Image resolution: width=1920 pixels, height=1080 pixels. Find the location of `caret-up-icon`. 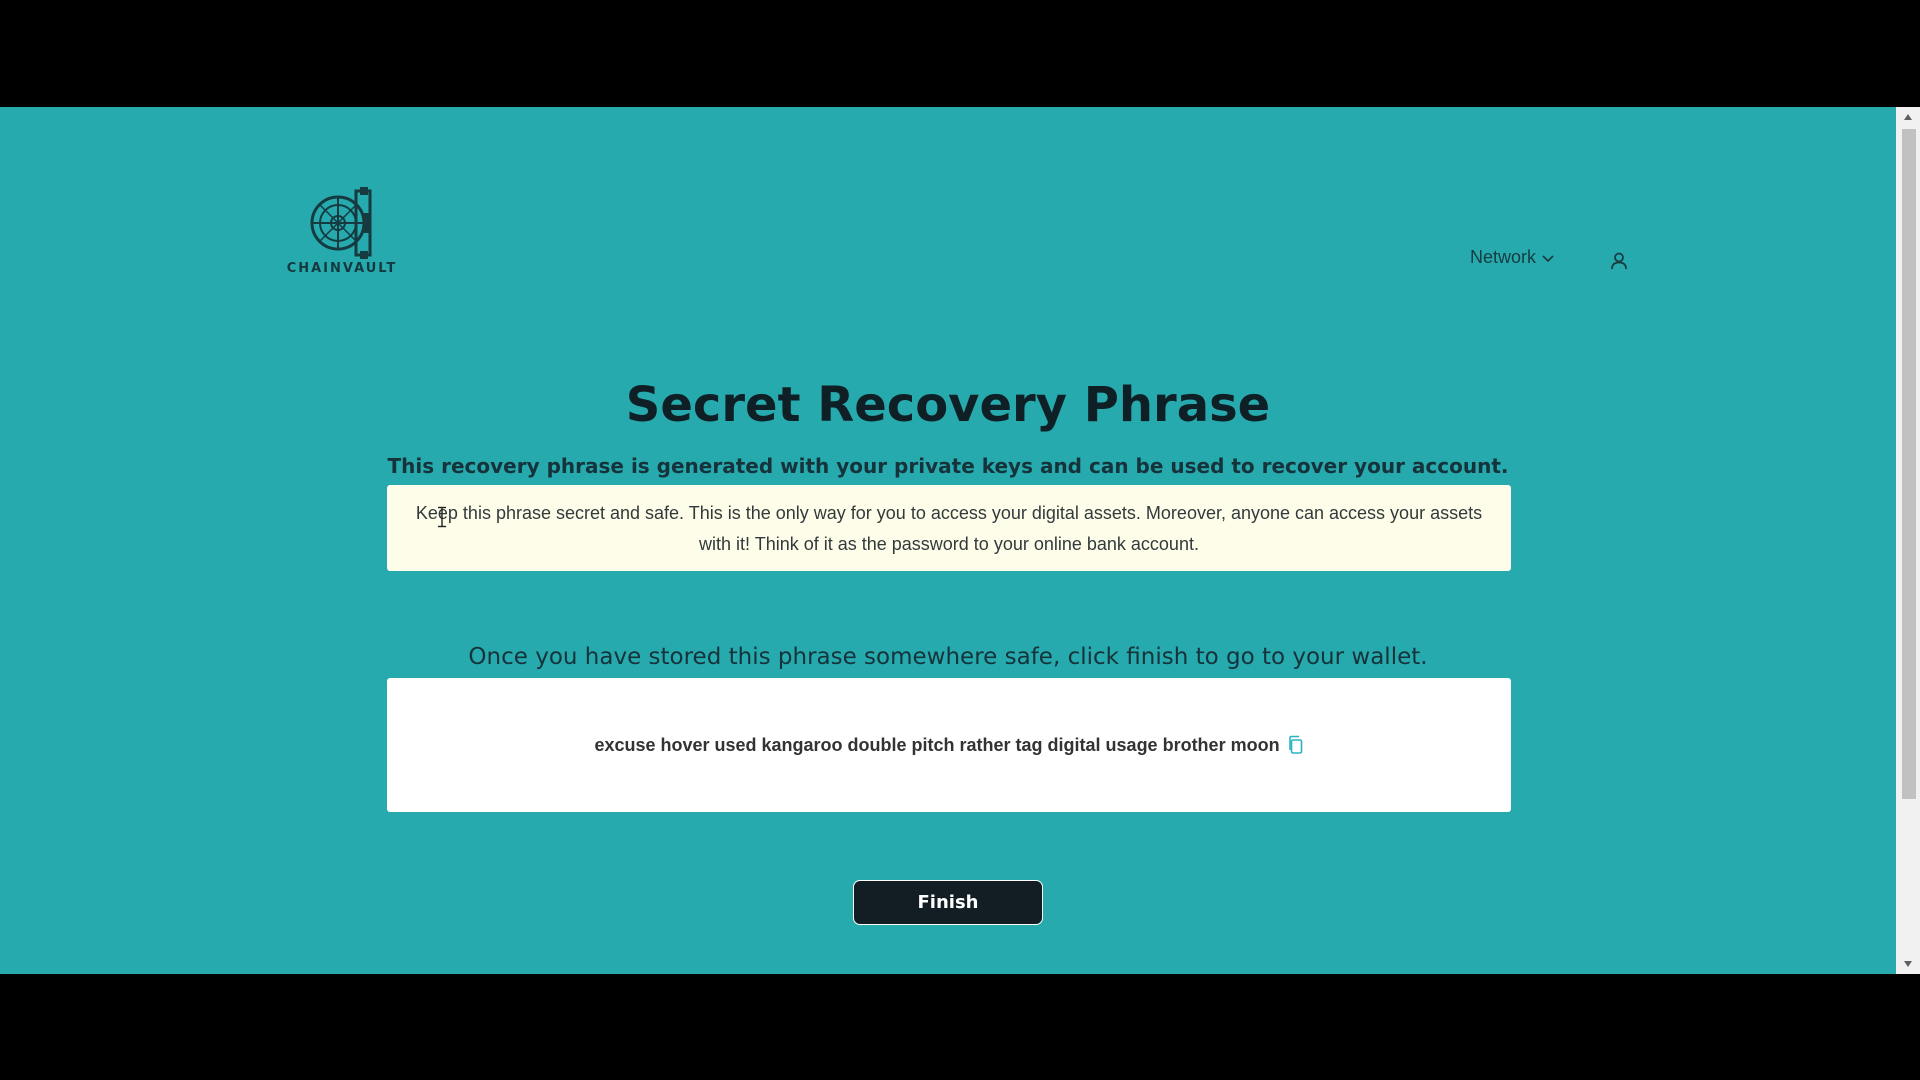

caret-up-icon is located at coordinates (1908, 117).